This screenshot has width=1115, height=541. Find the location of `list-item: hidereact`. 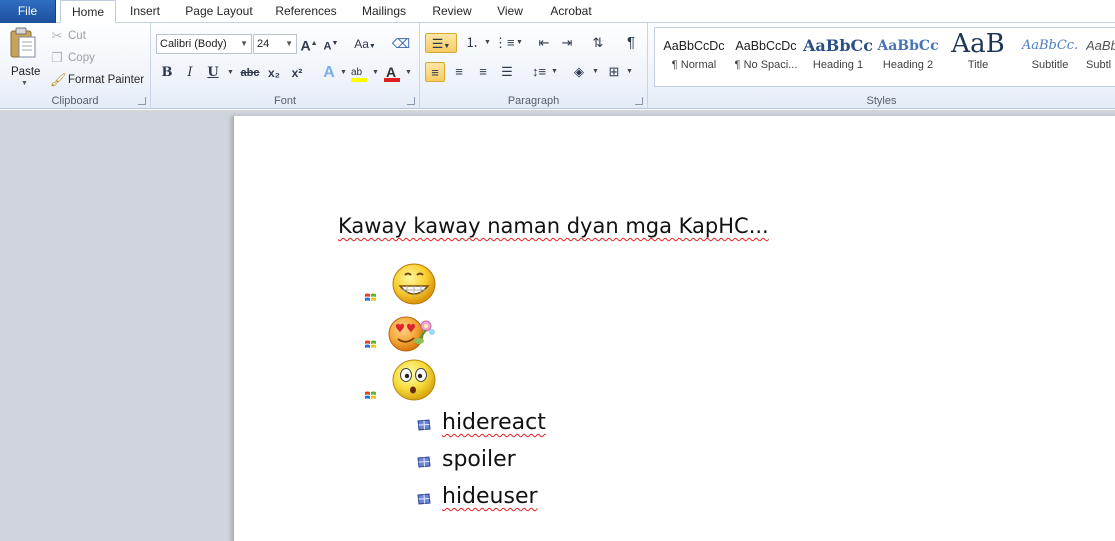

list-item: hidereact is located at coordinates (494, 422).